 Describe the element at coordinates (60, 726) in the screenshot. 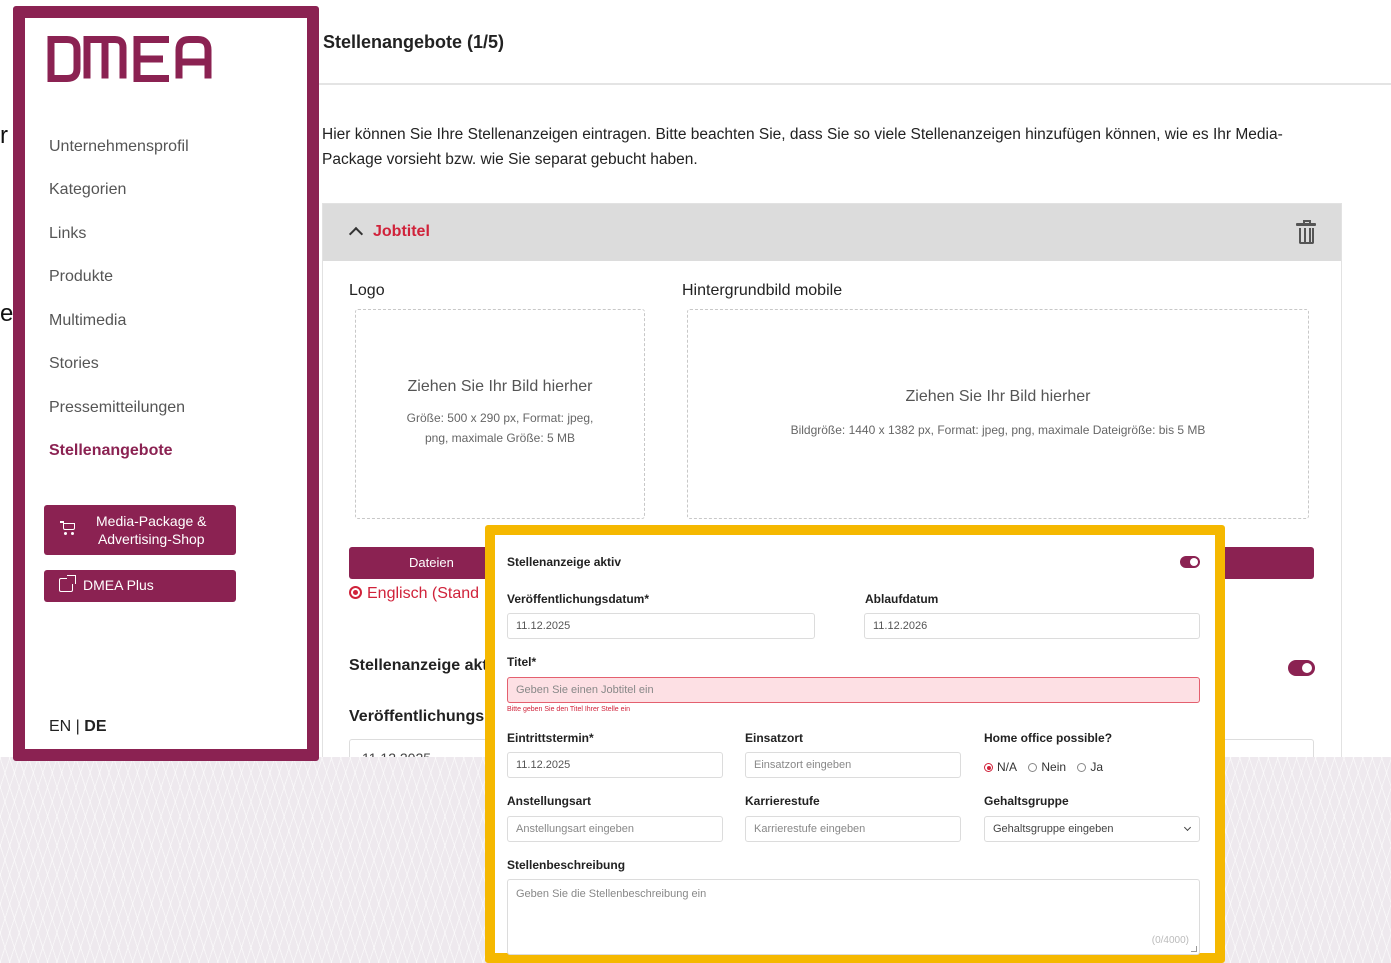

I see `lang-en: EN` at that location.